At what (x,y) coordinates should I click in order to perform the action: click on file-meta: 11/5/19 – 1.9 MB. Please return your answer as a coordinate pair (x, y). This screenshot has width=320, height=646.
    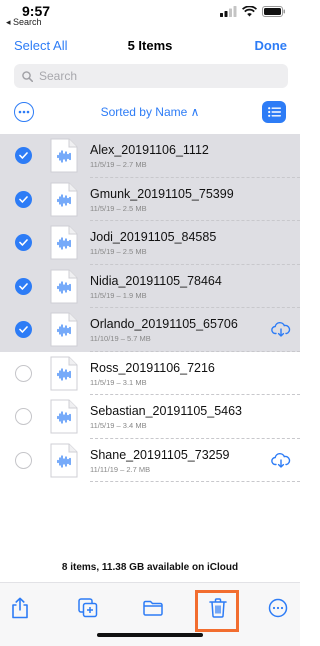
    Looking at the image, I should click on (118, 295).